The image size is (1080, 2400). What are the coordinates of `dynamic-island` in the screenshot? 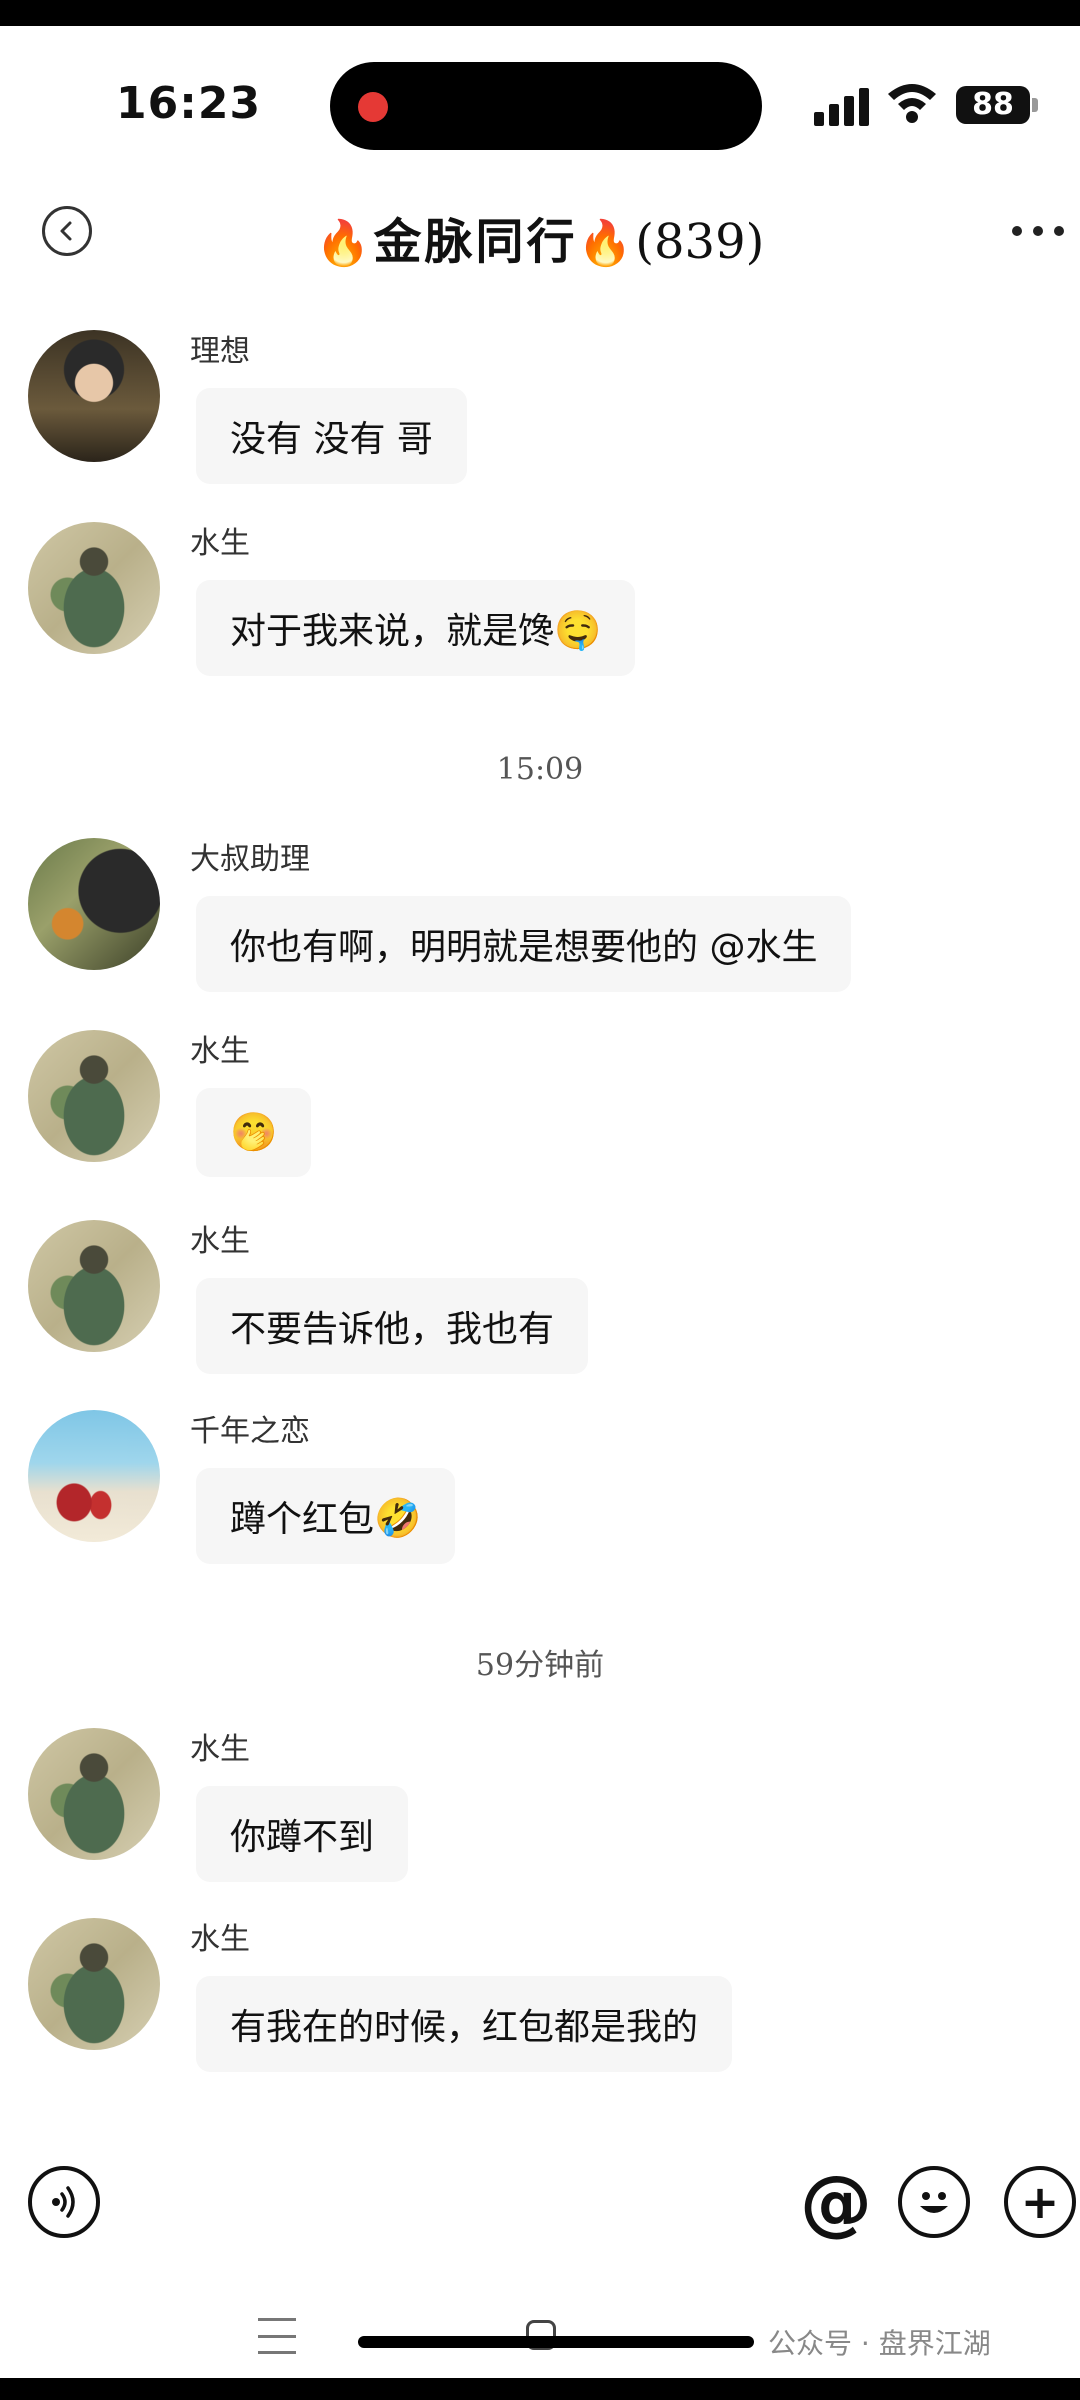 It's located at (546, 106).